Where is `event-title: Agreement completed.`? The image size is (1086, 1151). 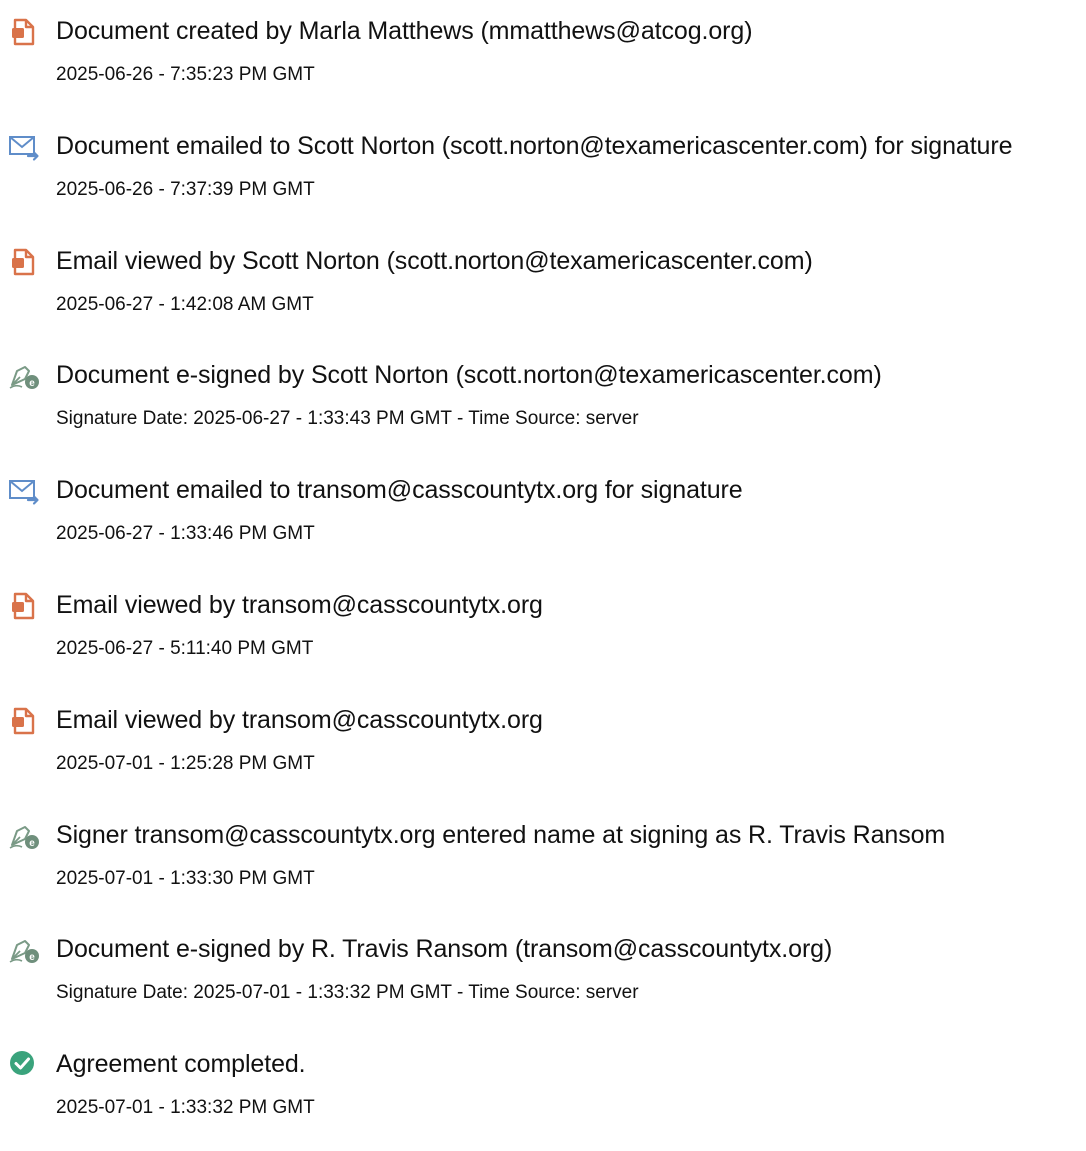
event-title: Agreement completed. is located at coordinates (181, 1064).